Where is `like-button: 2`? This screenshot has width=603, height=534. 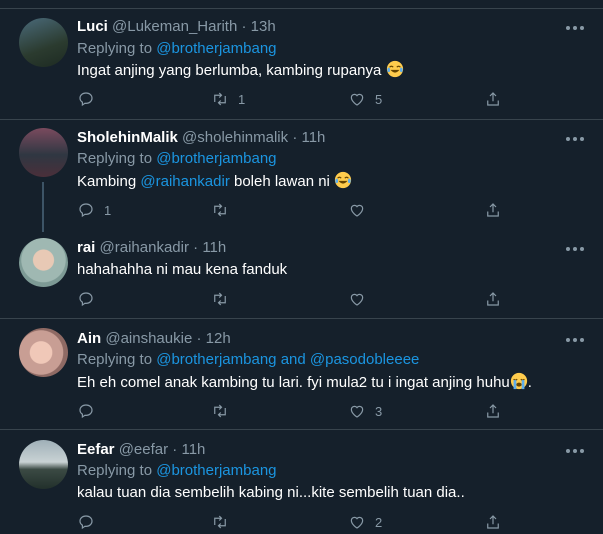 like-button: 2 is located at coordinates (365, 522).